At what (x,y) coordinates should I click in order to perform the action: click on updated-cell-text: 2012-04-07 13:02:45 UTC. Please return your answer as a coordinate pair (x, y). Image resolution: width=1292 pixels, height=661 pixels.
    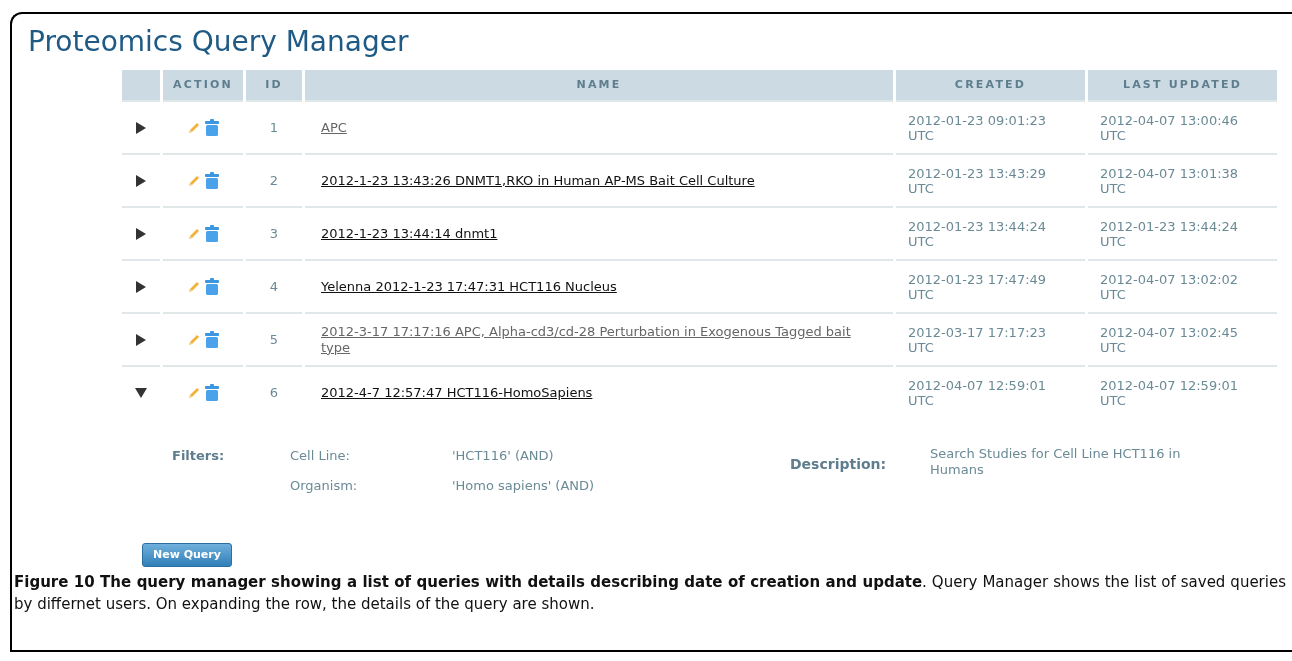
    Looking at the image, I should click on (1170, 339).